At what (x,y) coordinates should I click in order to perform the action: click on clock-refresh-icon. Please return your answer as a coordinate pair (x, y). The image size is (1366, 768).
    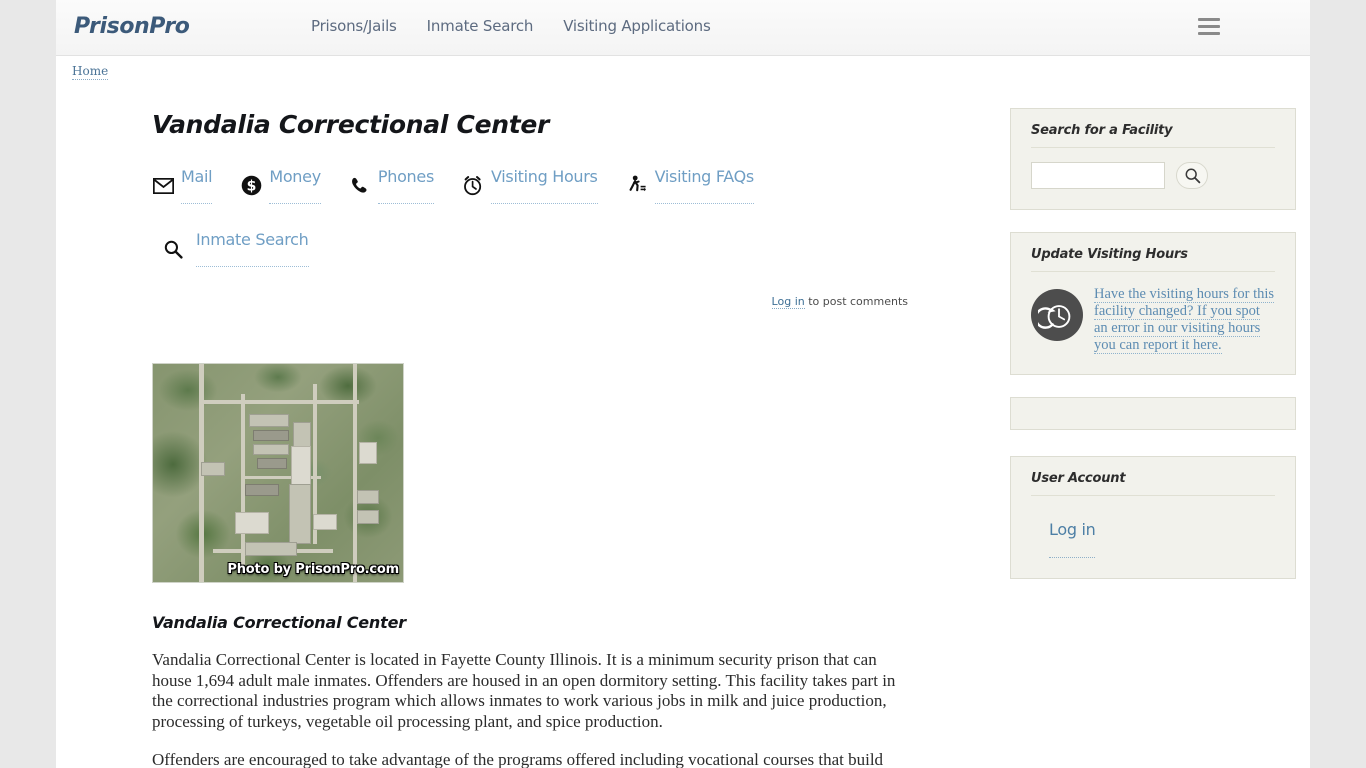
    Looking at the image, I should click on (1057, 315).